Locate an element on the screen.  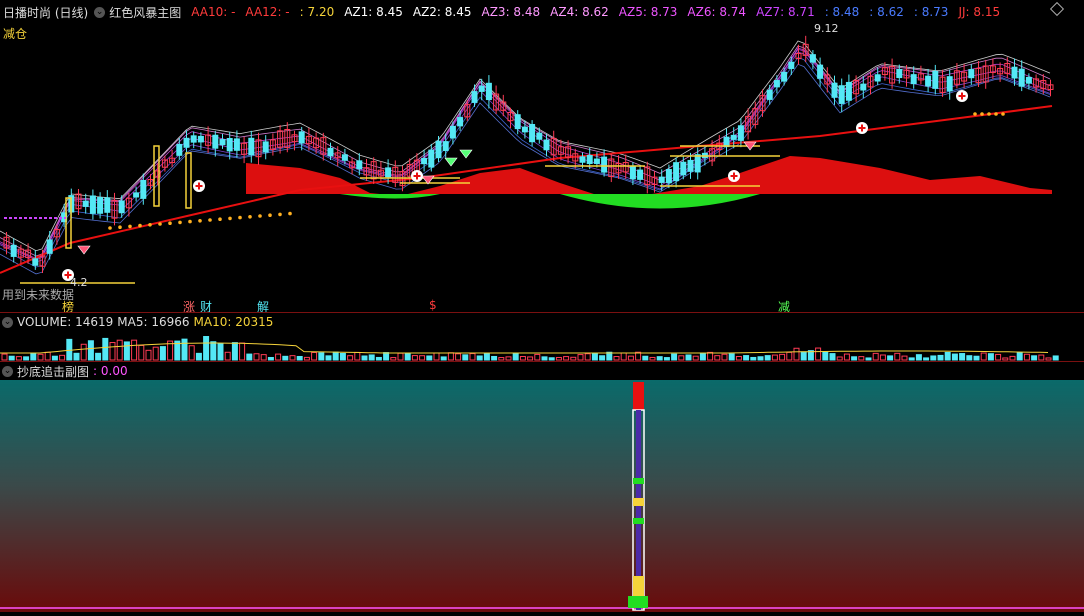
sub-spike-red-top is located at coordinates (638, 396).